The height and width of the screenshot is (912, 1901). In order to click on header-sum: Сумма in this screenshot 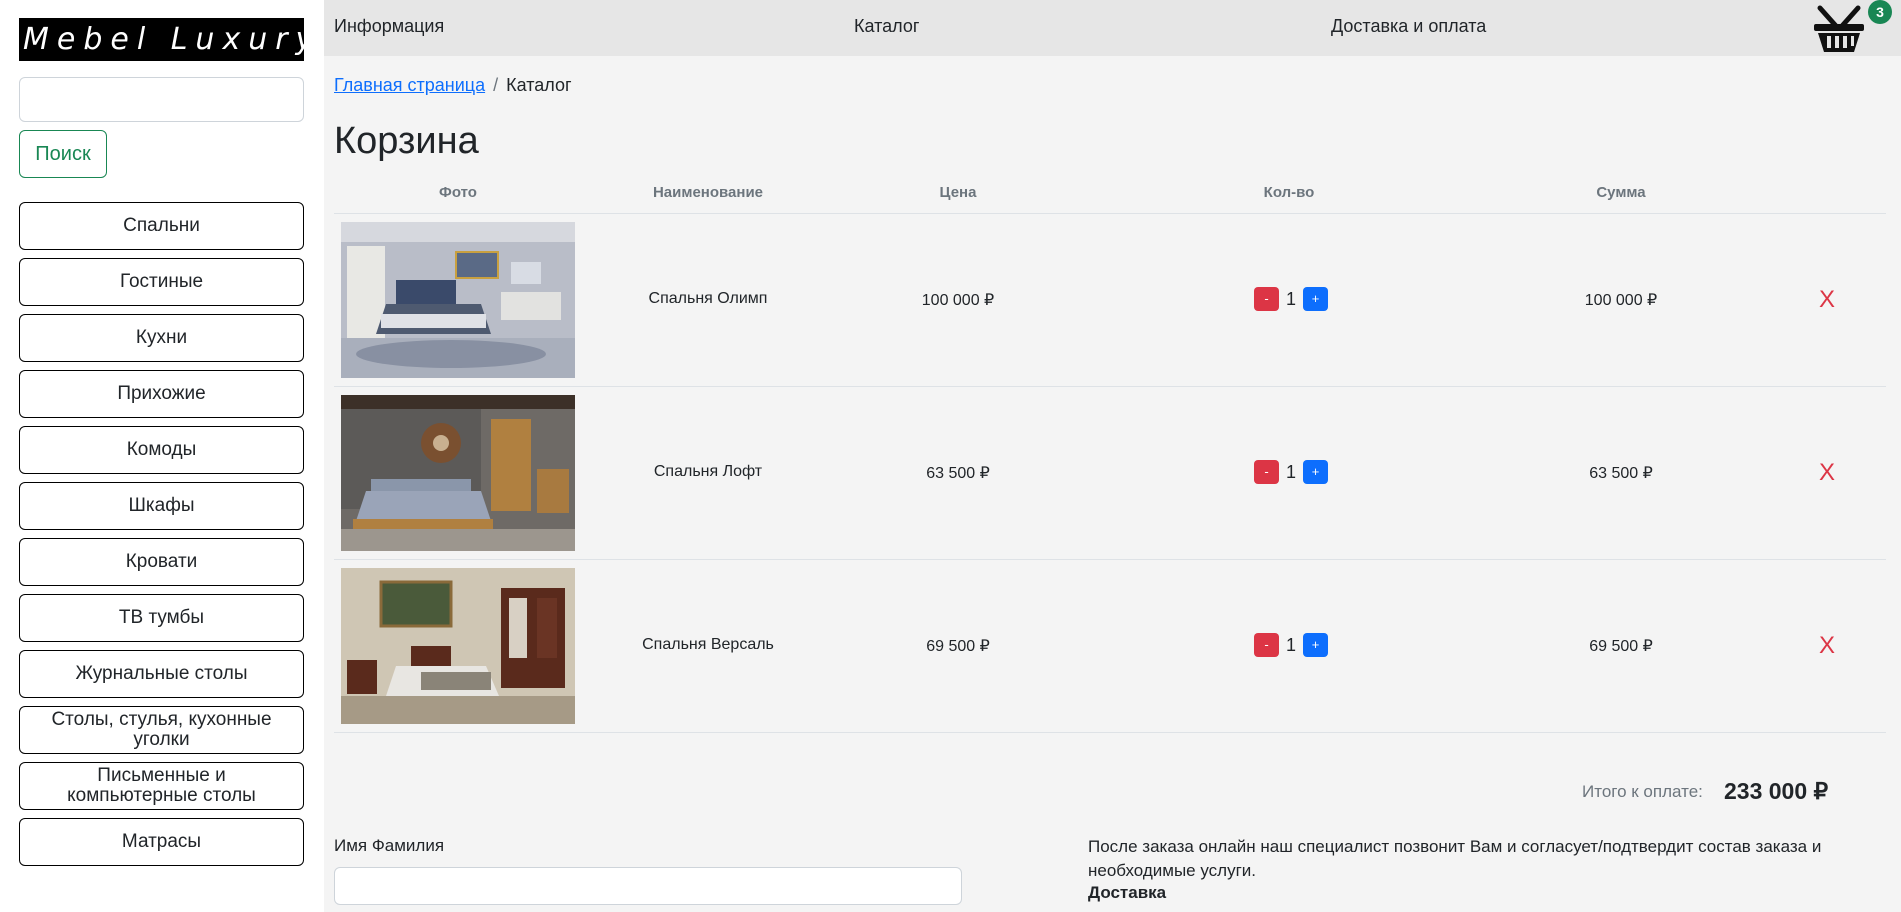, I will do `click(1621, 192)`.